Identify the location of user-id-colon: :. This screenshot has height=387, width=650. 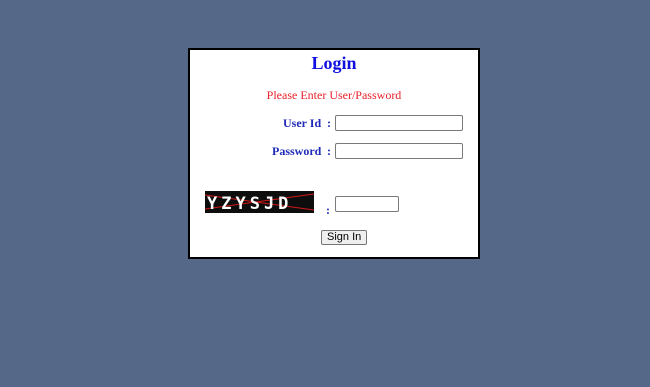
(329, 123).